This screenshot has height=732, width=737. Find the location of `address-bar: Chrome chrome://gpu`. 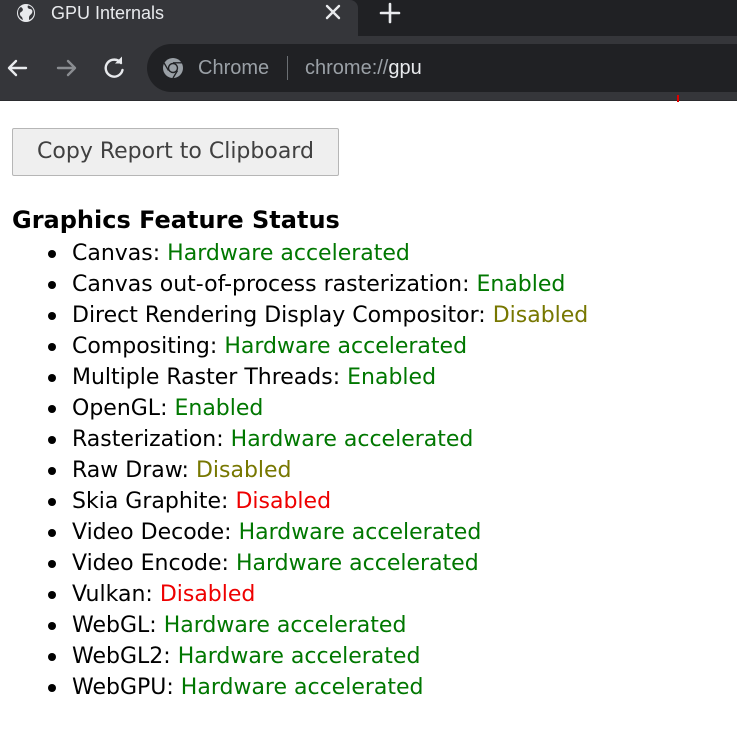

address-bar: Chrome chrome://gpu is located at coordinates (442, 68).